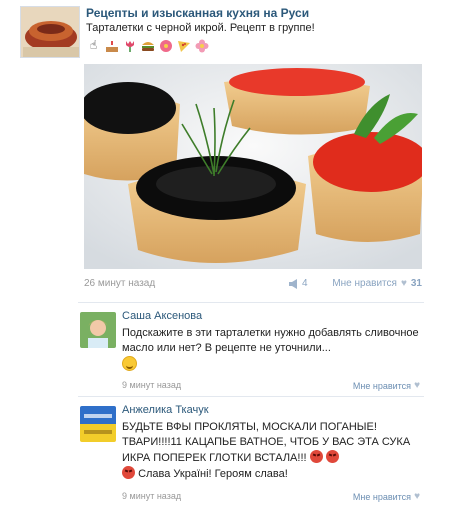  What do you see at coordinates (201, 45) in the screenshot?
I see `blossom-icon` at bounding box center [201, 45].